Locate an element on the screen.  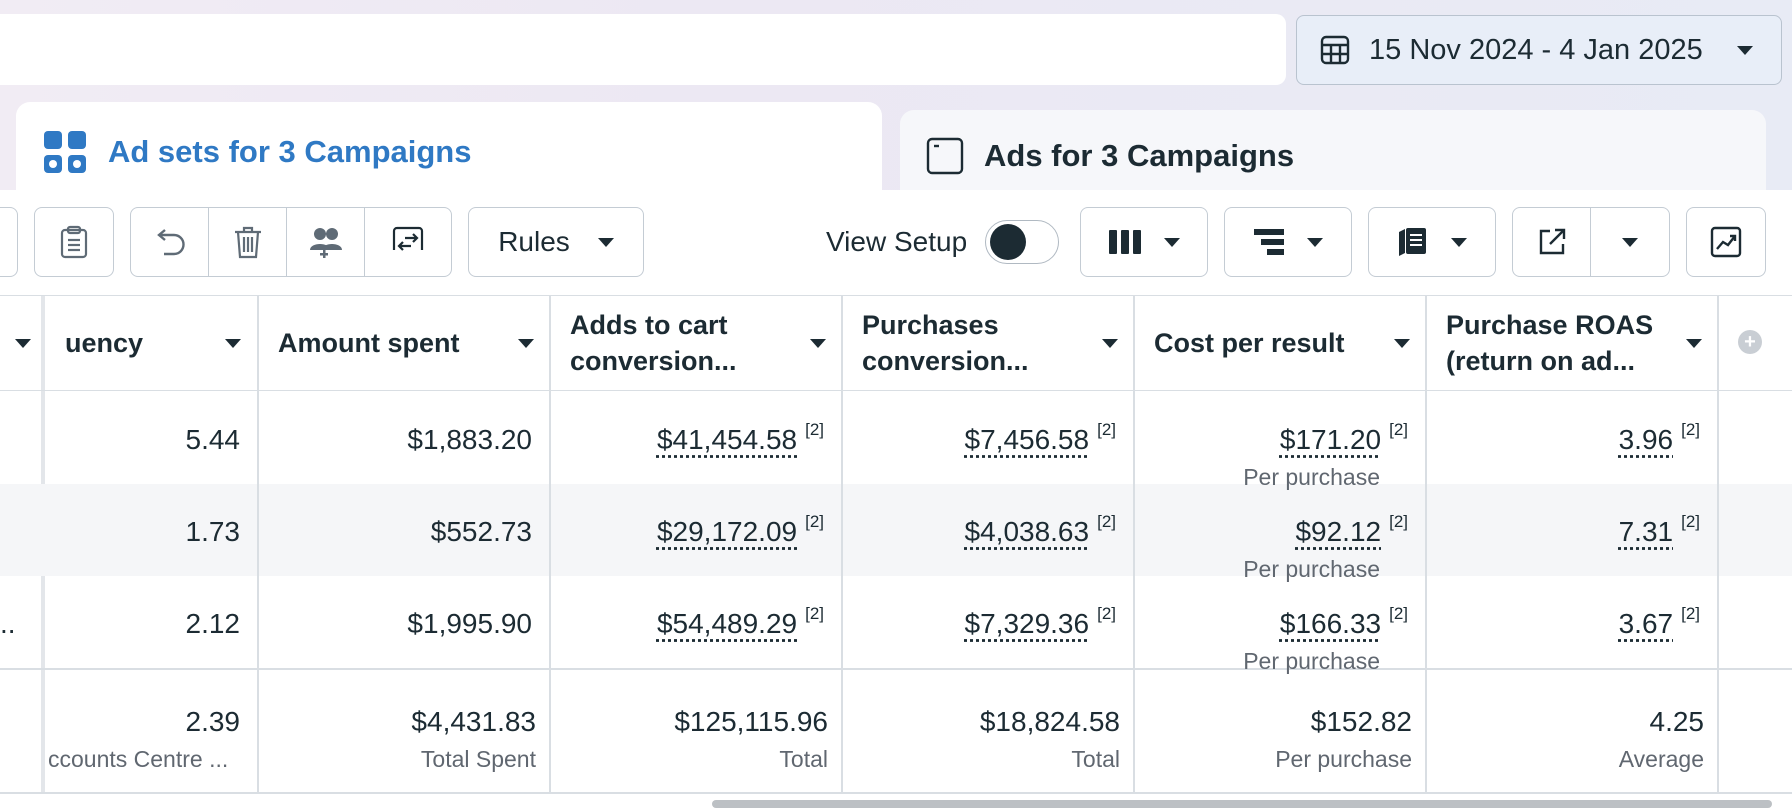
tab-ad-sets: Ad sets for 3 Campaigns is located at coordinates (449, 152).